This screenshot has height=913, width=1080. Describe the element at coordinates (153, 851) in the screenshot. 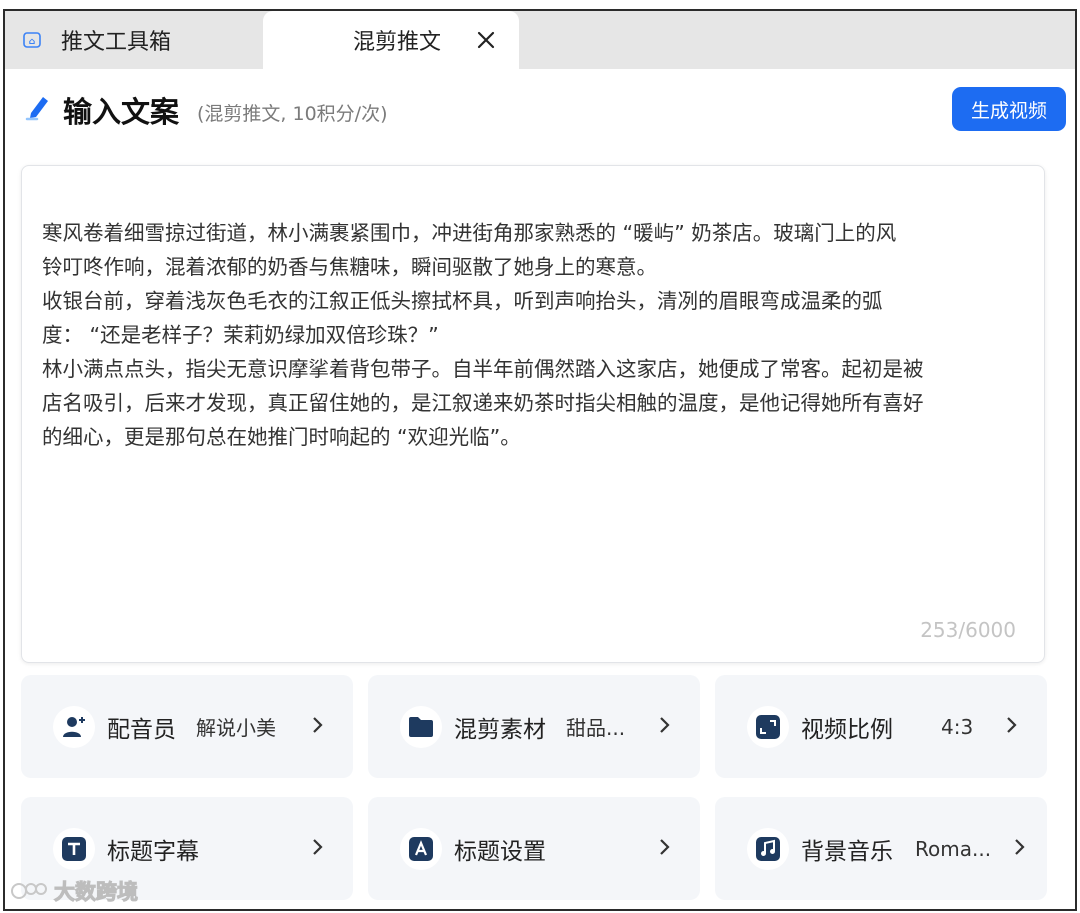

I see `setting-label: 标题字幕` at that location.